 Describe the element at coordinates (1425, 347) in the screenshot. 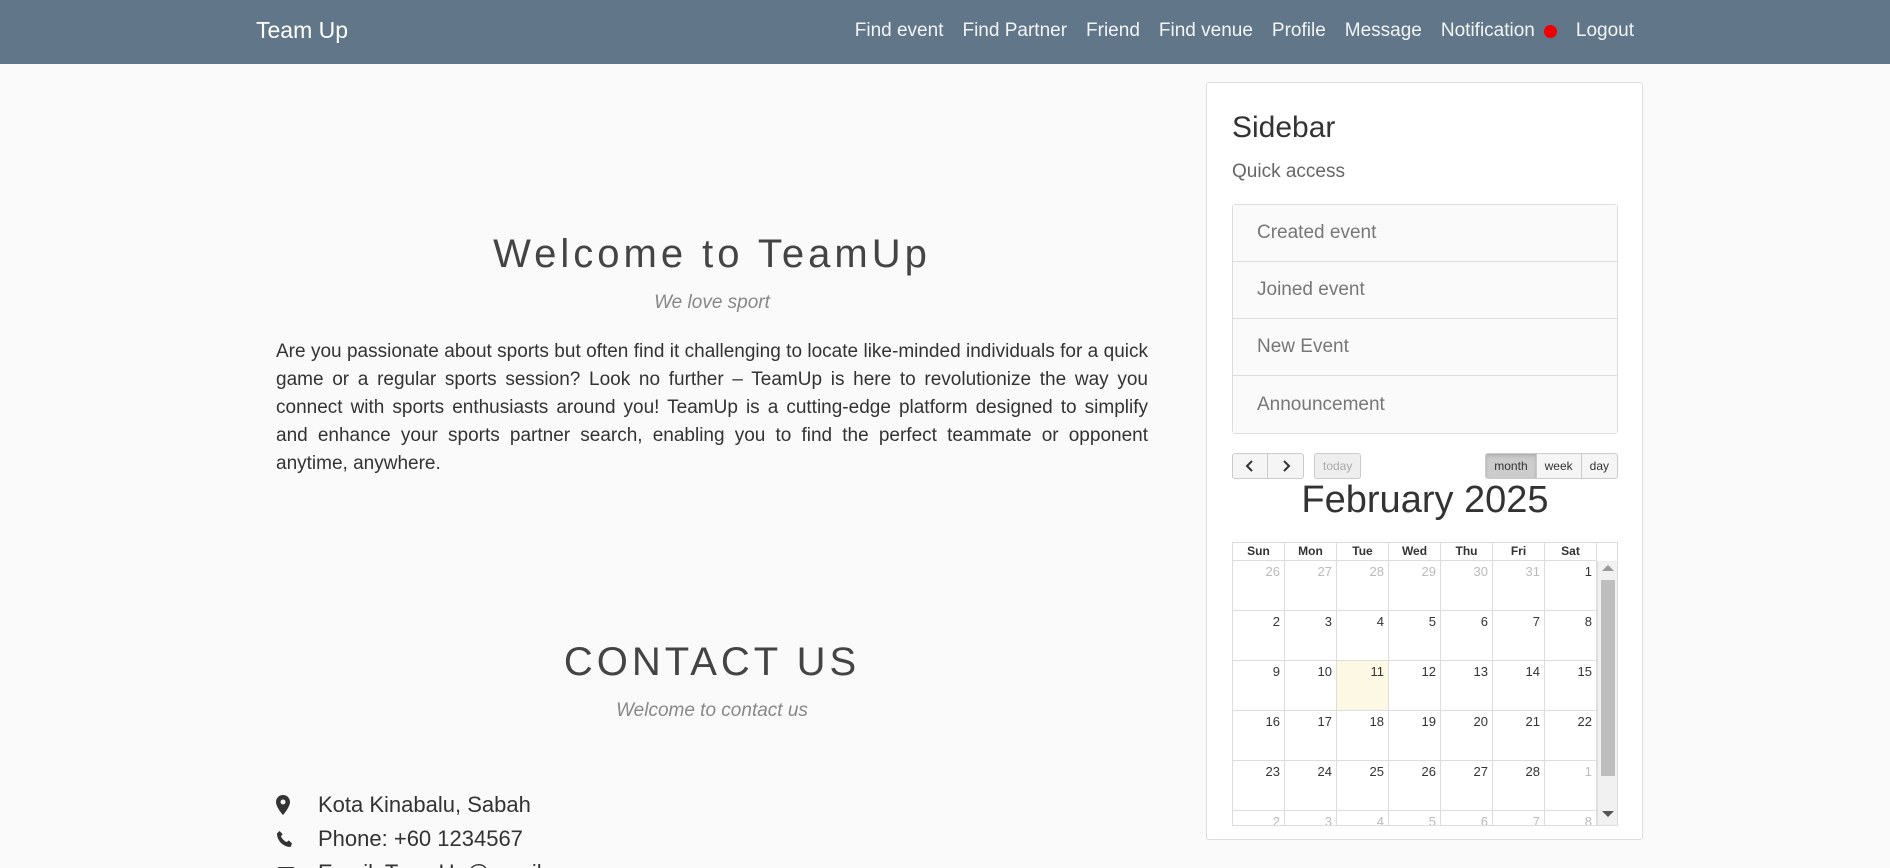

I see `sidebar-item-new-event: New Event` at that location.